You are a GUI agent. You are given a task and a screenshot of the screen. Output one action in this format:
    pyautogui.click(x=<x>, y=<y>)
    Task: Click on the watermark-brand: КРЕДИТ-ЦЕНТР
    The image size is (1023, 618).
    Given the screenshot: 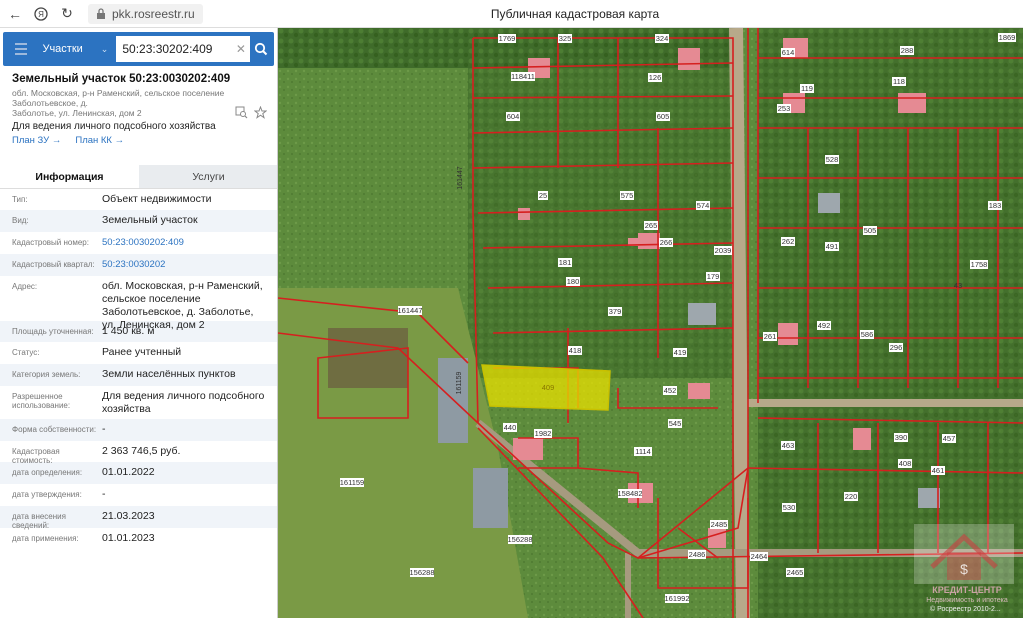 What is the action you would take?
    pyautogui.click(x=967, y=590)
    